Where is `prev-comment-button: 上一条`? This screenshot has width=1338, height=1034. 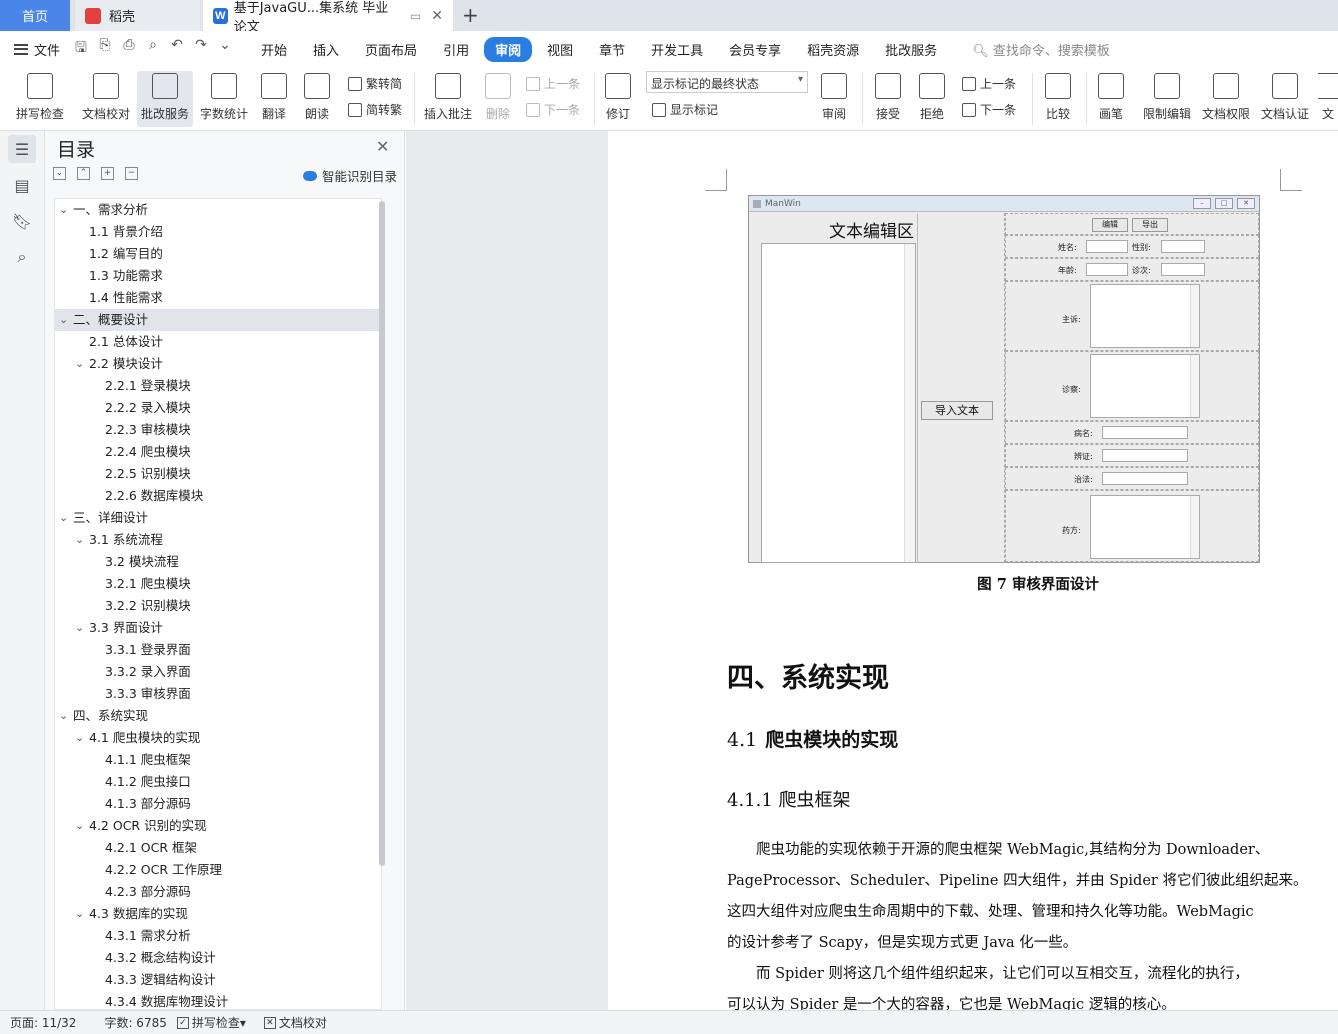
prev-comment-button: 上一条 is located at coordinates (553, 83).